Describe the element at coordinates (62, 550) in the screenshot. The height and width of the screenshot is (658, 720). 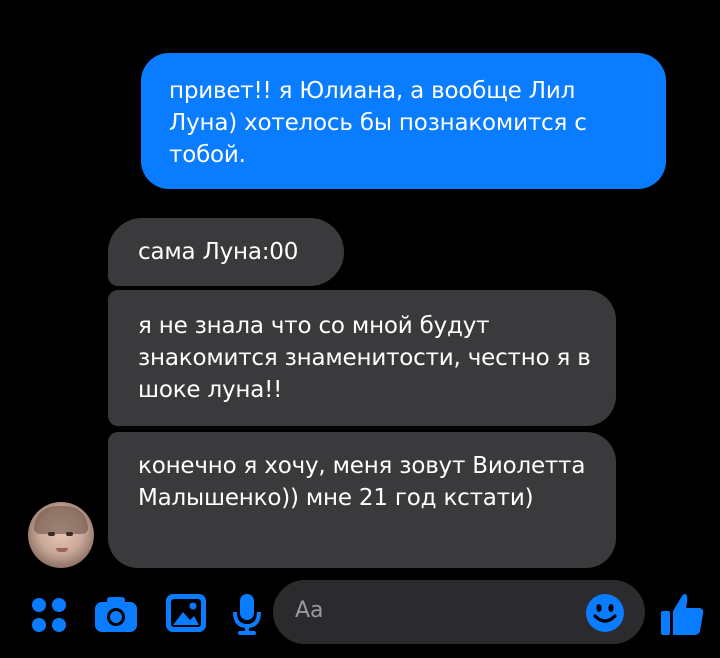
I see `avatar-mouth` at that location.